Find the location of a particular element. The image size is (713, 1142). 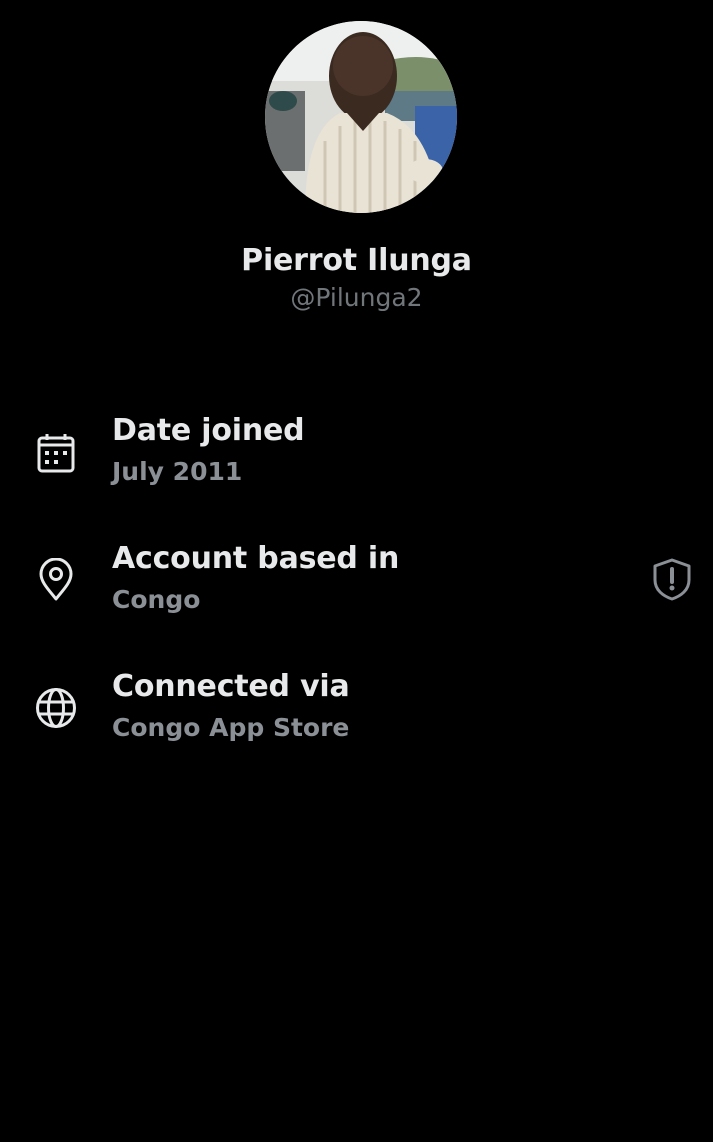

profile-handle: @Pilunga2 is located at coordinates (356, 297).